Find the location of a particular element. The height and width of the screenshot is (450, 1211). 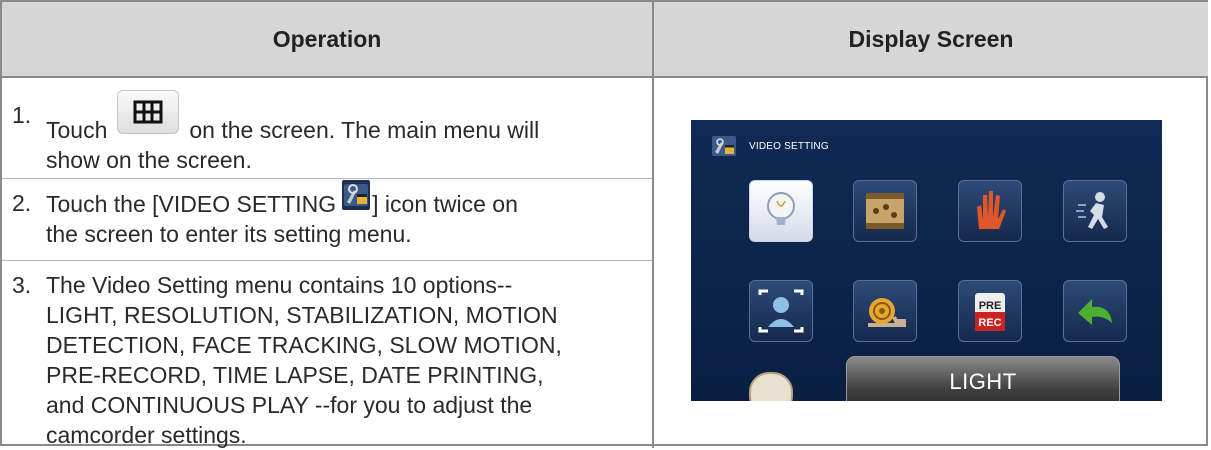

selected-option-label: LIGHT is located at coordinates (983, 381).